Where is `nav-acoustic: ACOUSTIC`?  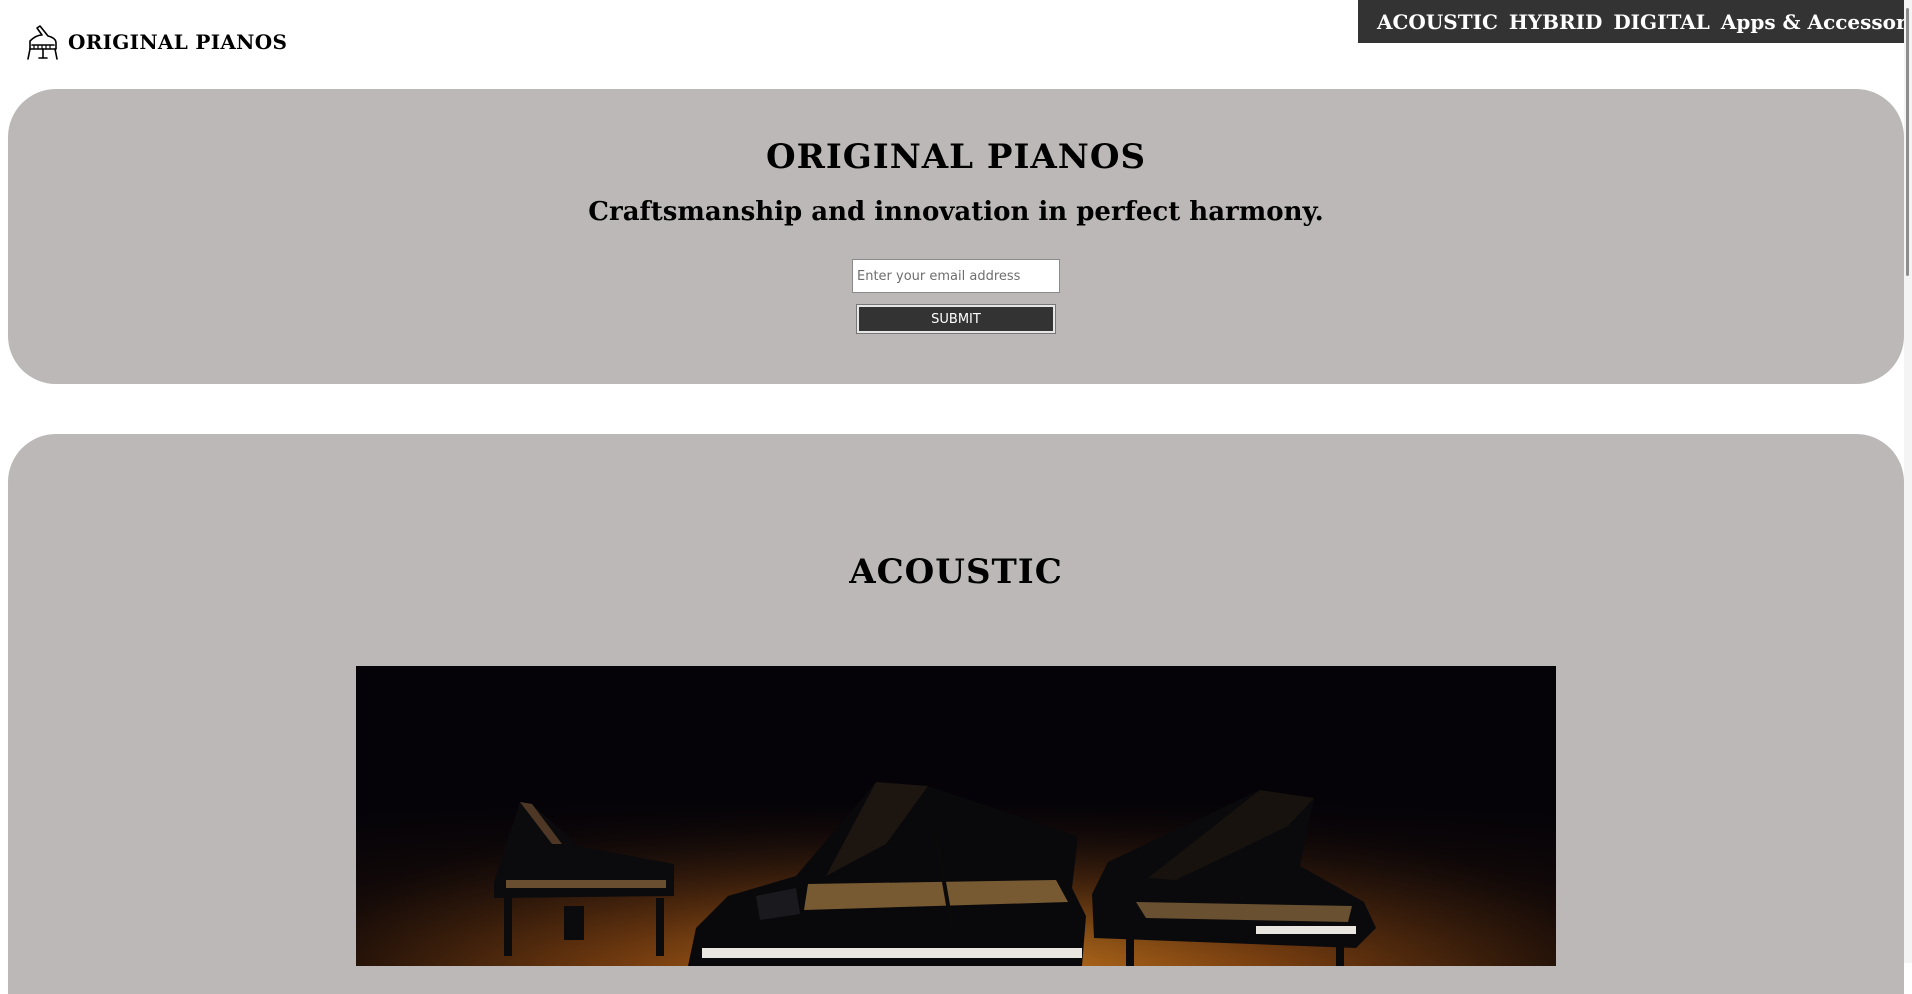 nav-acoustic: ACOUSTIC is located at coordinates (1437, 22).